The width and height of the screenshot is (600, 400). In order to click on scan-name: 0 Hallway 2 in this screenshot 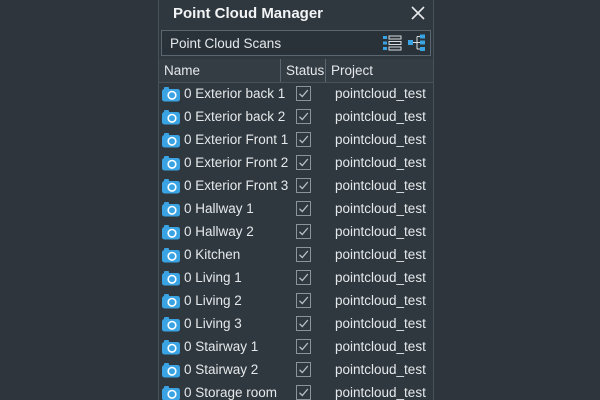, I will do `click(219, 231)`.